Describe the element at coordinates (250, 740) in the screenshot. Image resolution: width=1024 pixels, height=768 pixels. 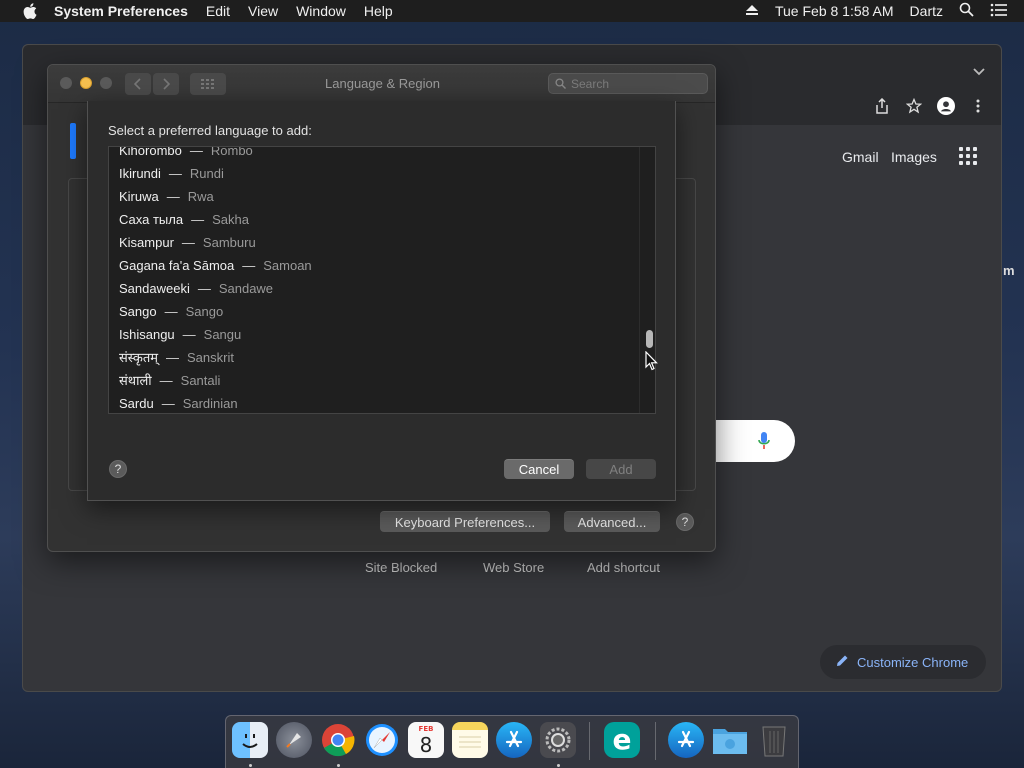
I see `finder-icon` at that location.